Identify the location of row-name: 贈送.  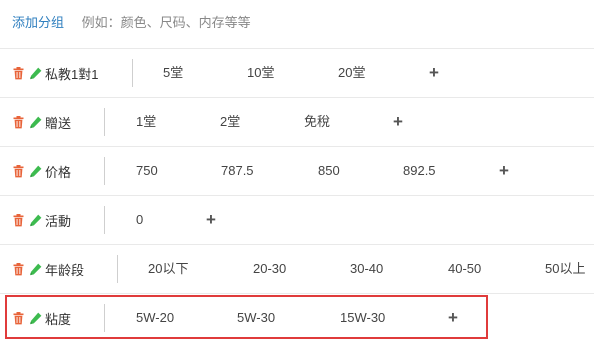
(58, 123).